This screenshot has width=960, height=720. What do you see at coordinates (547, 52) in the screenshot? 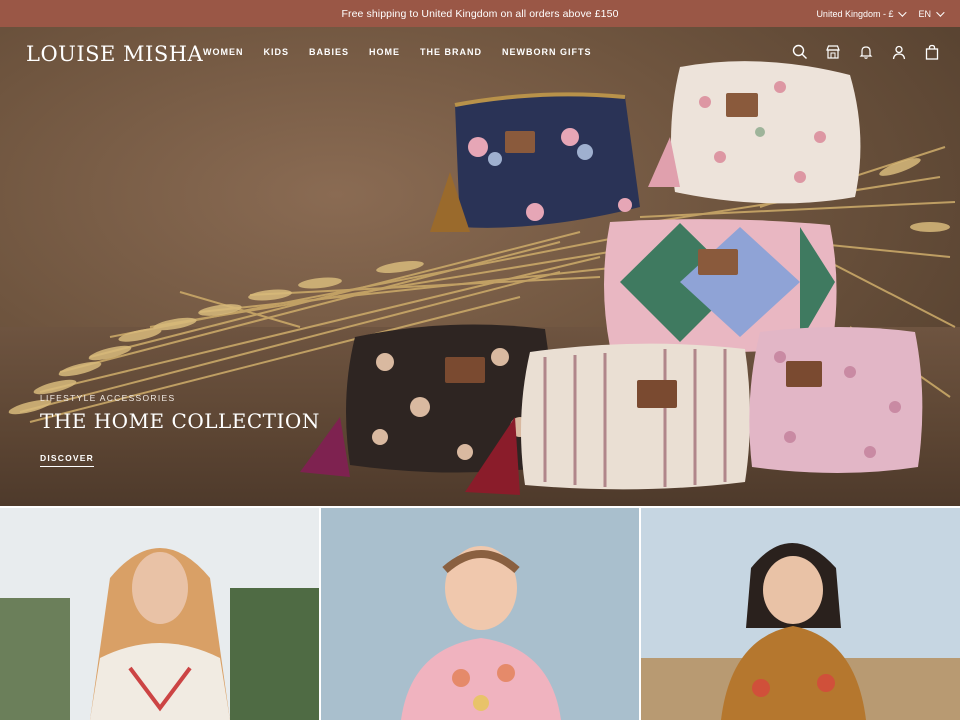
I see `nav-item-newborn-gifts: NEWBORN GIFTS` at bounding box center [547, 52].